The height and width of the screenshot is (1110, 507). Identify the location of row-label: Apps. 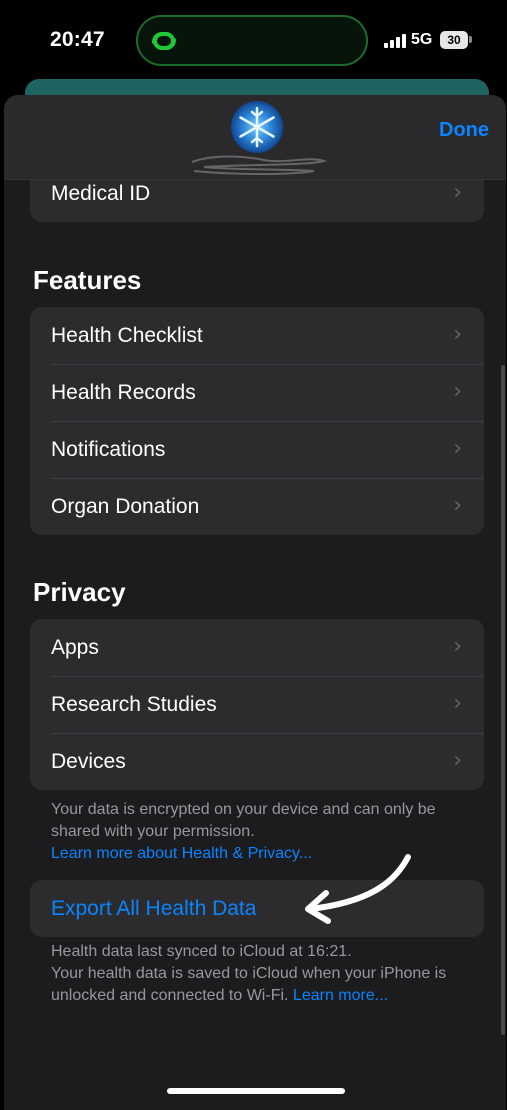
(75, 647).